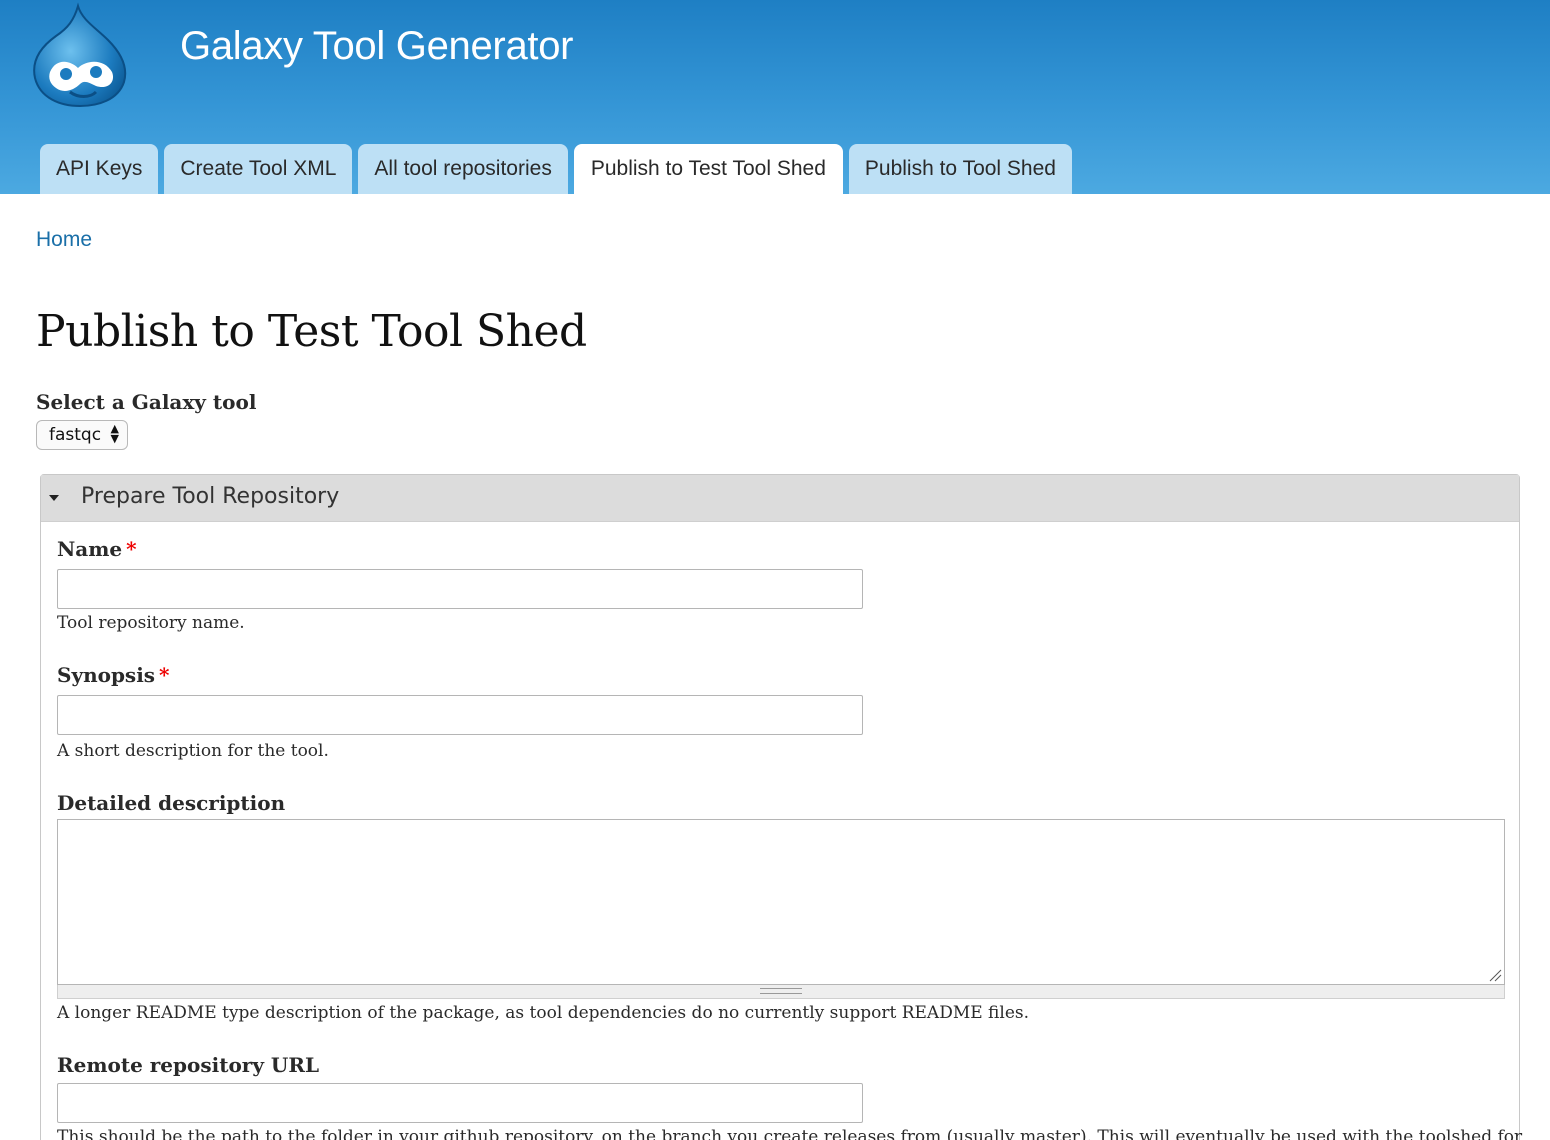 The image size is (1550, 1140). Describe the element at coordinates (75, 435) in the screenshot. I see `tool-select-value: fastqc` at that location.